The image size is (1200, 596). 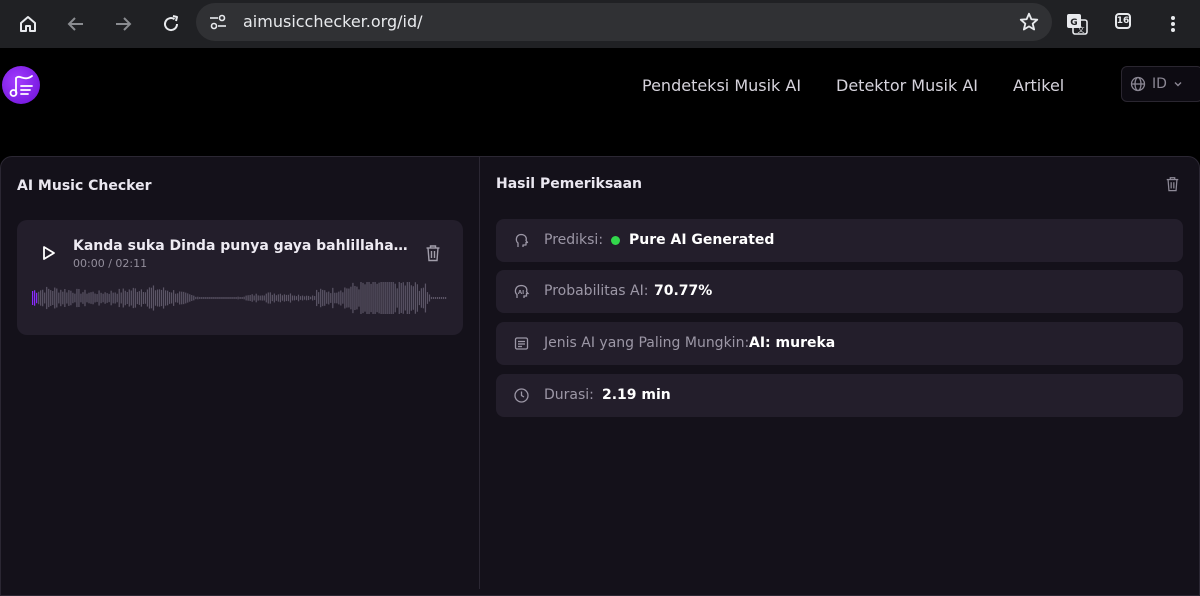 What do you see at coordinates (1038, 86) in the screenshot?
I see `nav-artikel: Artikel` at bounding box center [1038, 86].